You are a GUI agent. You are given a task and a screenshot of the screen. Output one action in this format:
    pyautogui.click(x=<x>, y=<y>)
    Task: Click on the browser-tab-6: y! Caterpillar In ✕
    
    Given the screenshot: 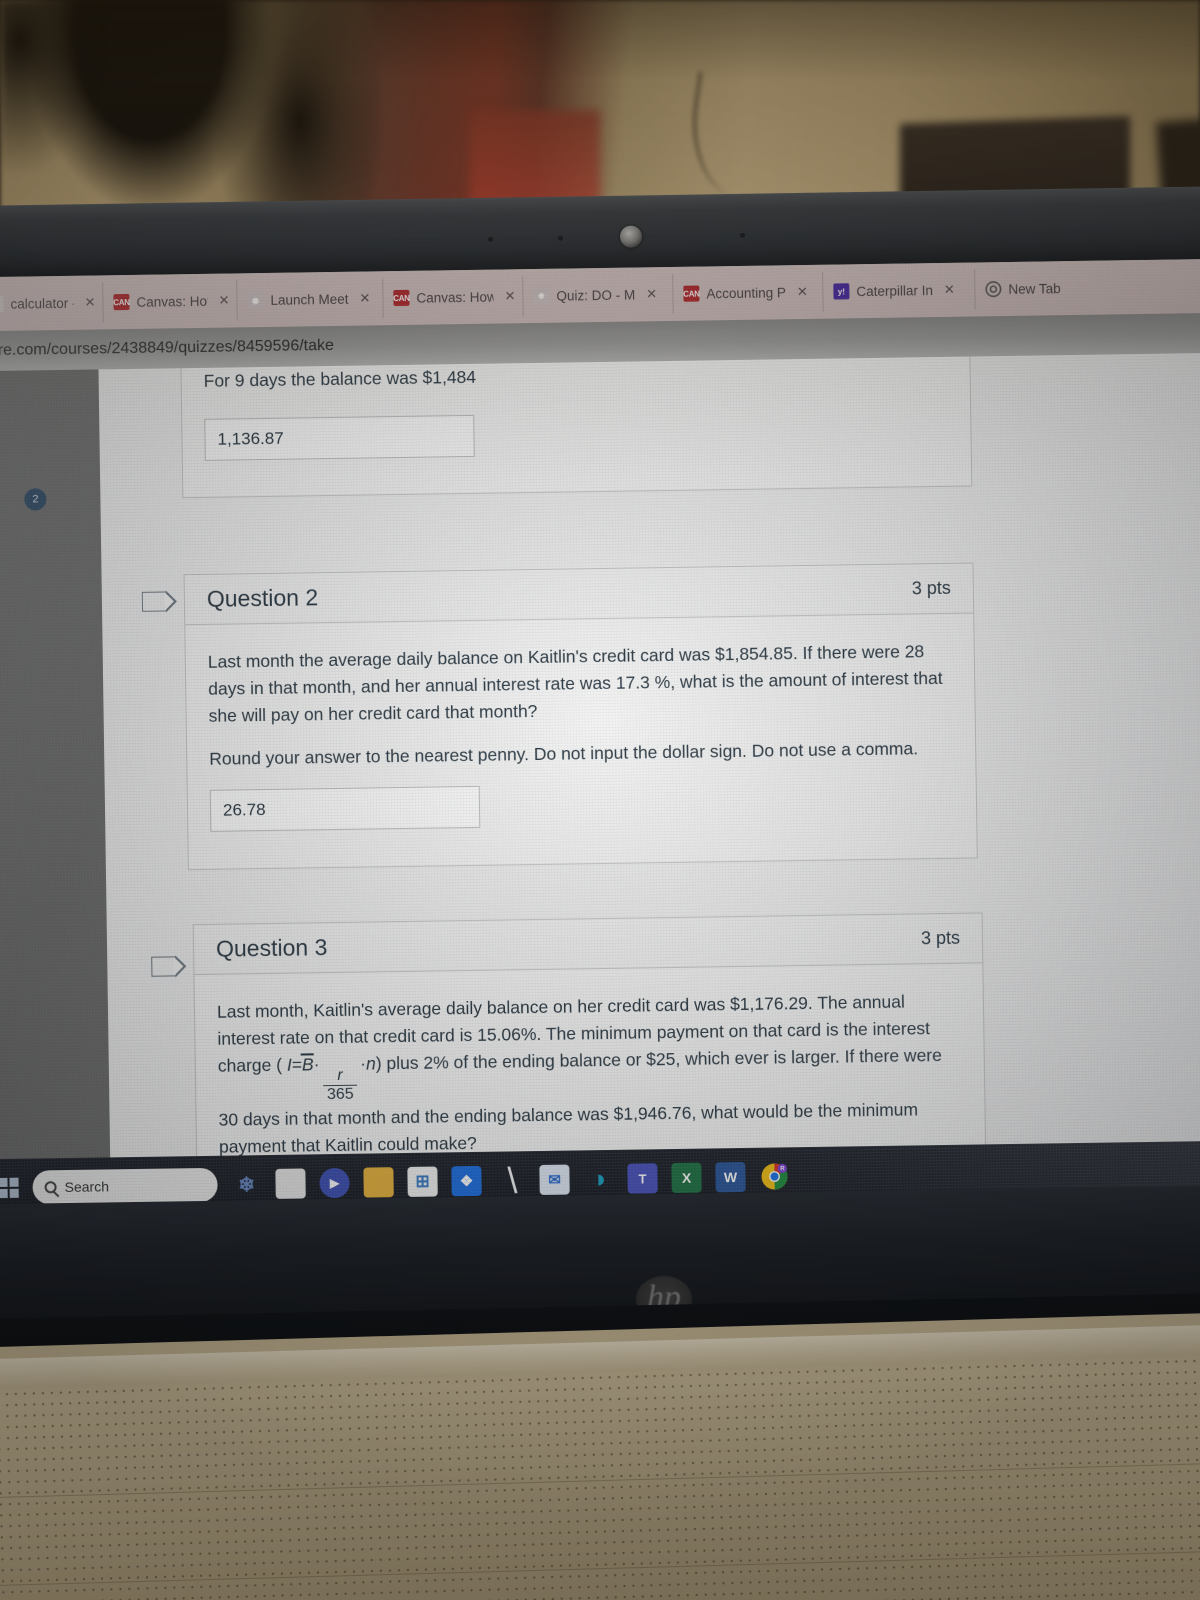 What is the action you would take?
    pyautogui.click(x=899, y=290)
    